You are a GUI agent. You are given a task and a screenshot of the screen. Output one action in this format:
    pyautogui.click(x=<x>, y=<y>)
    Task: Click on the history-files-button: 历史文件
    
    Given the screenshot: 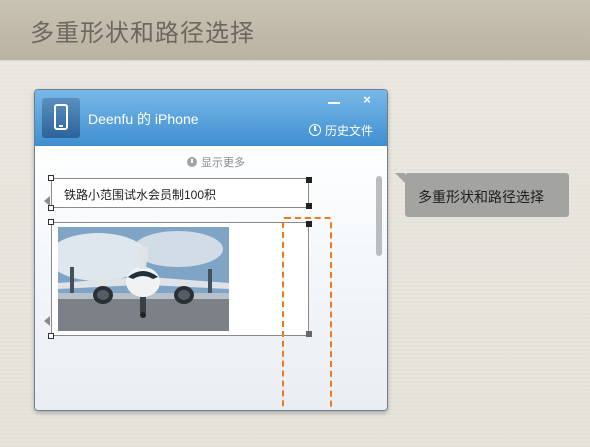 What is the action you would take?
    pyautogui.click(x=341, y=130)
    